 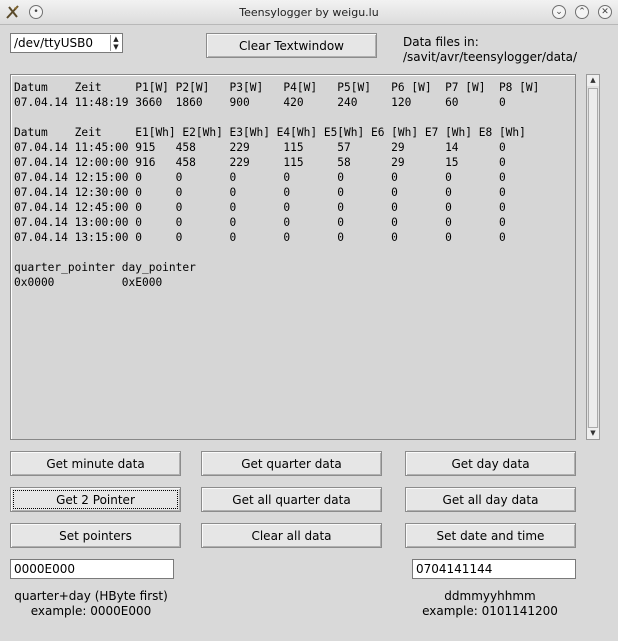 I want to click on date-time-entry, so click(x=494, y=569).